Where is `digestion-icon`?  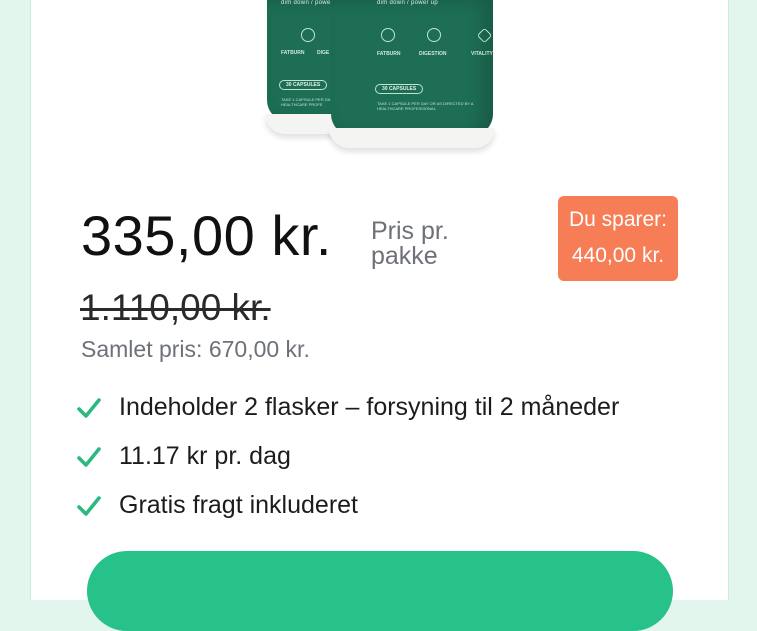 digestion-icon is located at coordinates (434, 35).